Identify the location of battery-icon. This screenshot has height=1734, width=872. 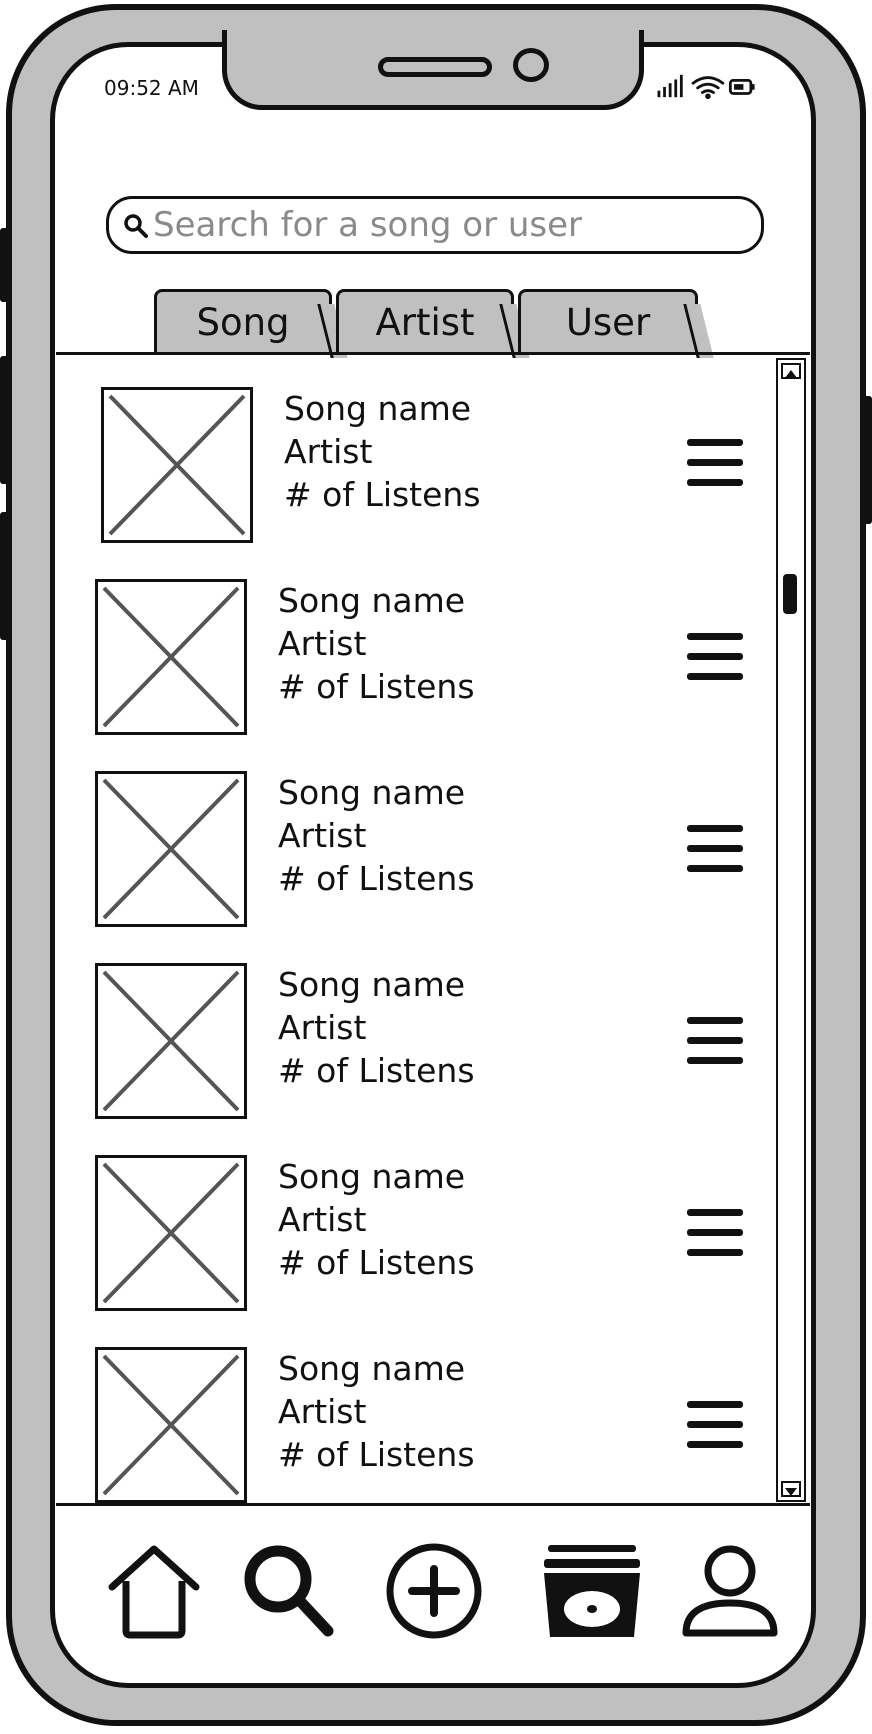
(741, 87).